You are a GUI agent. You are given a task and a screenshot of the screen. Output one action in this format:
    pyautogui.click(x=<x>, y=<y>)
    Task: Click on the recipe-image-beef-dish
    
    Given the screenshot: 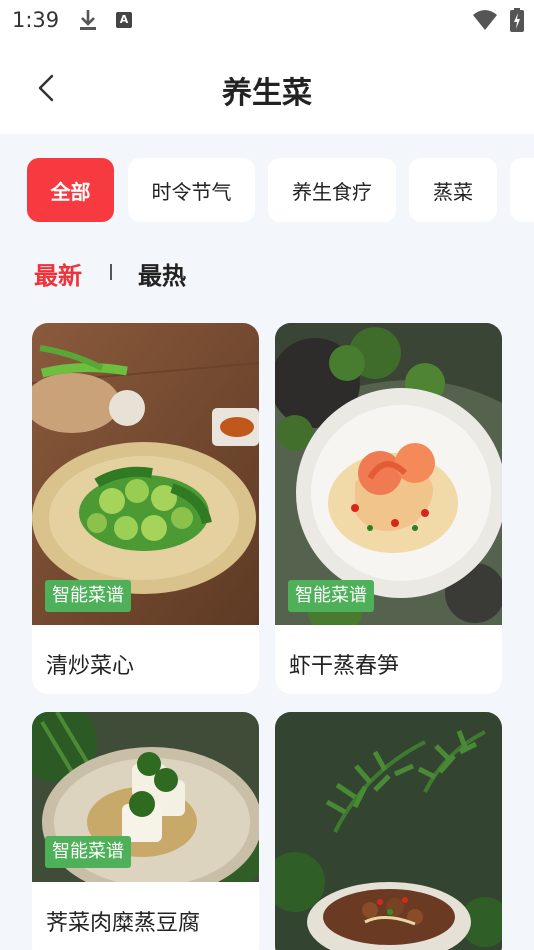 What is the action you would take?
    pyautogui.click(x=388, y=831)
    